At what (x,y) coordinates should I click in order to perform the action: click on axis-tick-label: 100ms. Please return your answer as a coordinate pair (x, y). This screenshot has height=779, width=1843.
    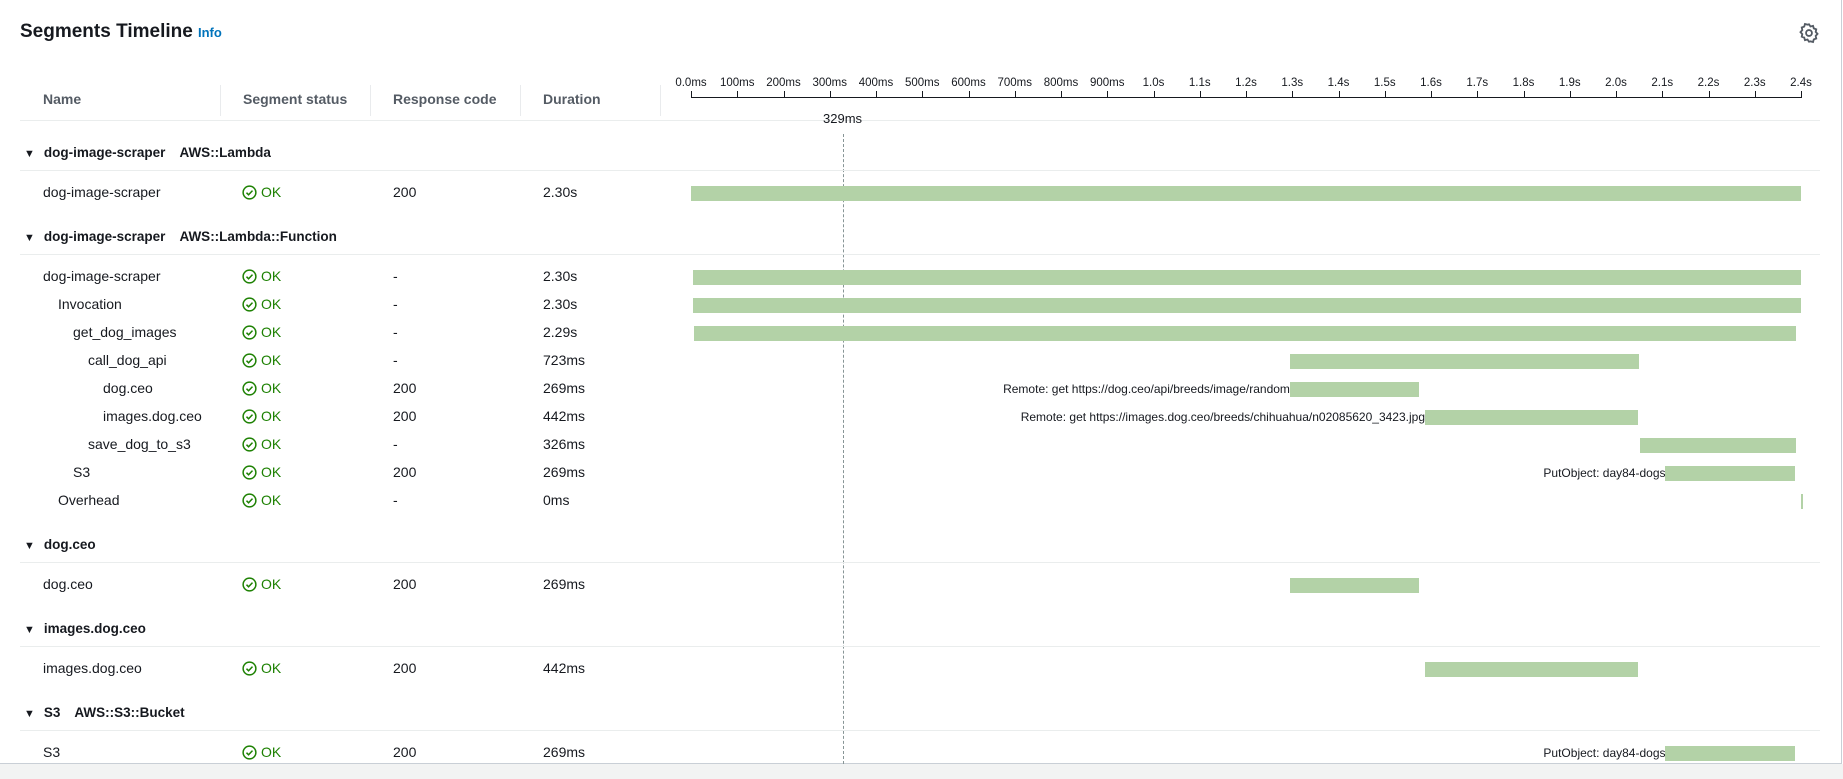
    Looking at the image, I should click on (737, 83).